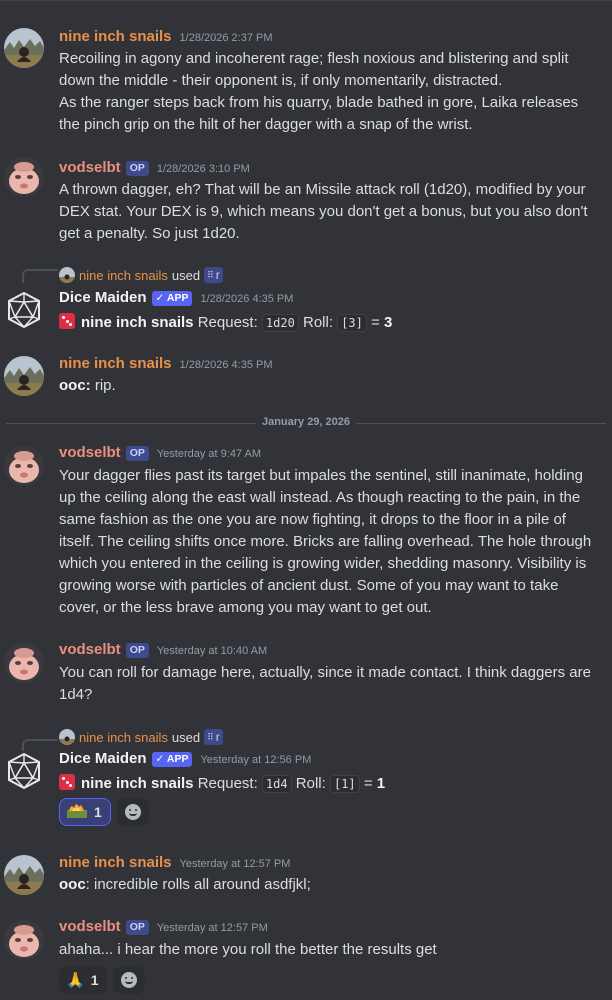  Describe the element at coordinates (256, 760) in the screenshot. I see `timestamp: Yesterday at 12:56 PM` at that location.